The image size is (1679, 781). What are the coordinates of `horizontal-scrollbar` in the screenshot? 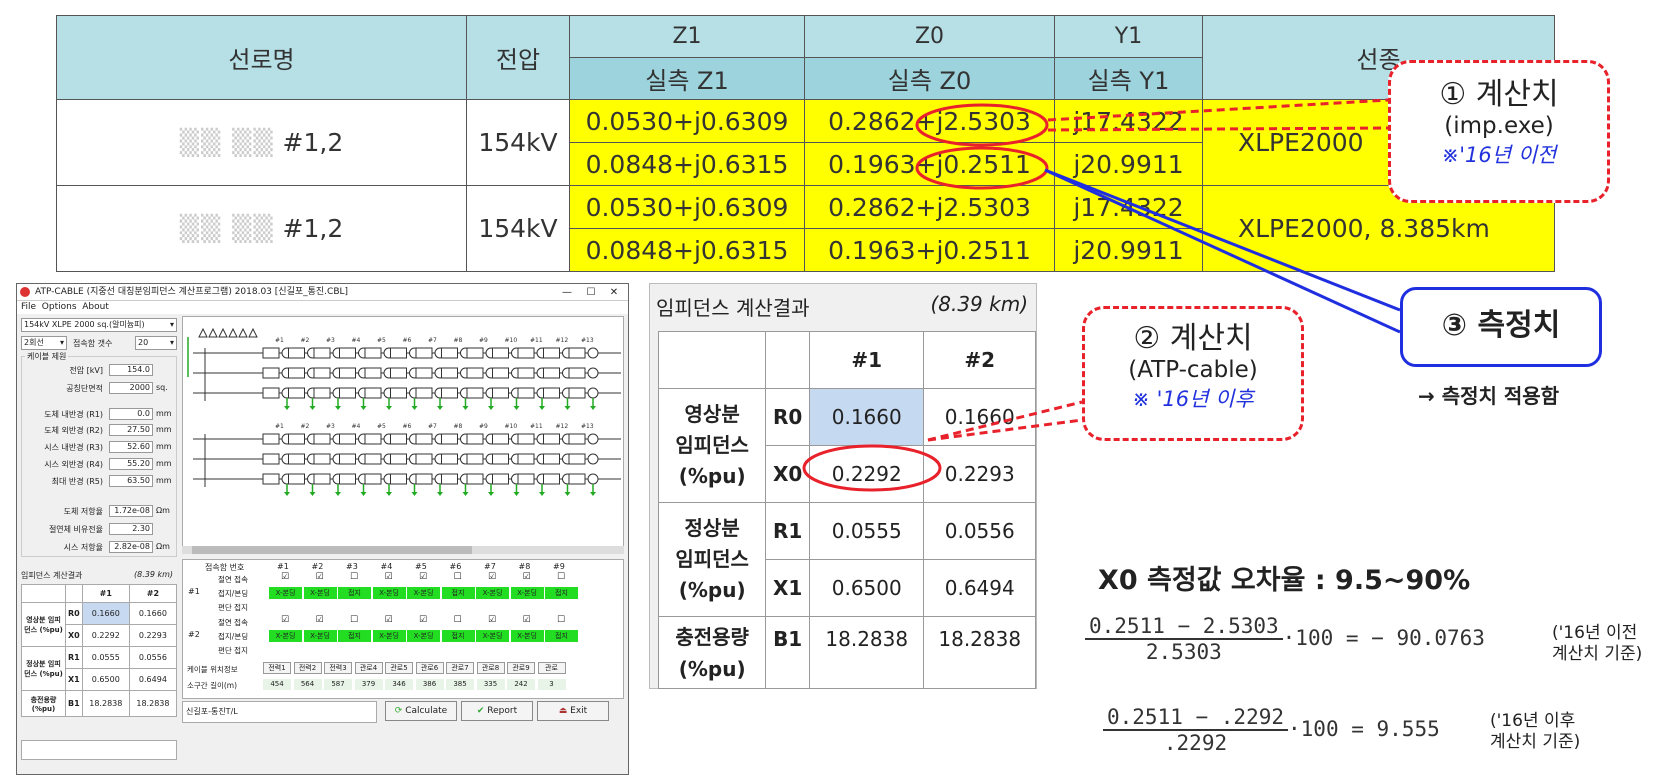 It's located at (403, 550).